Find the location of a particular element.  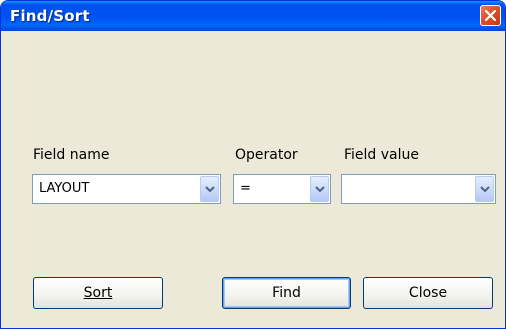

close-window-button is located at coordinates (490, 15).